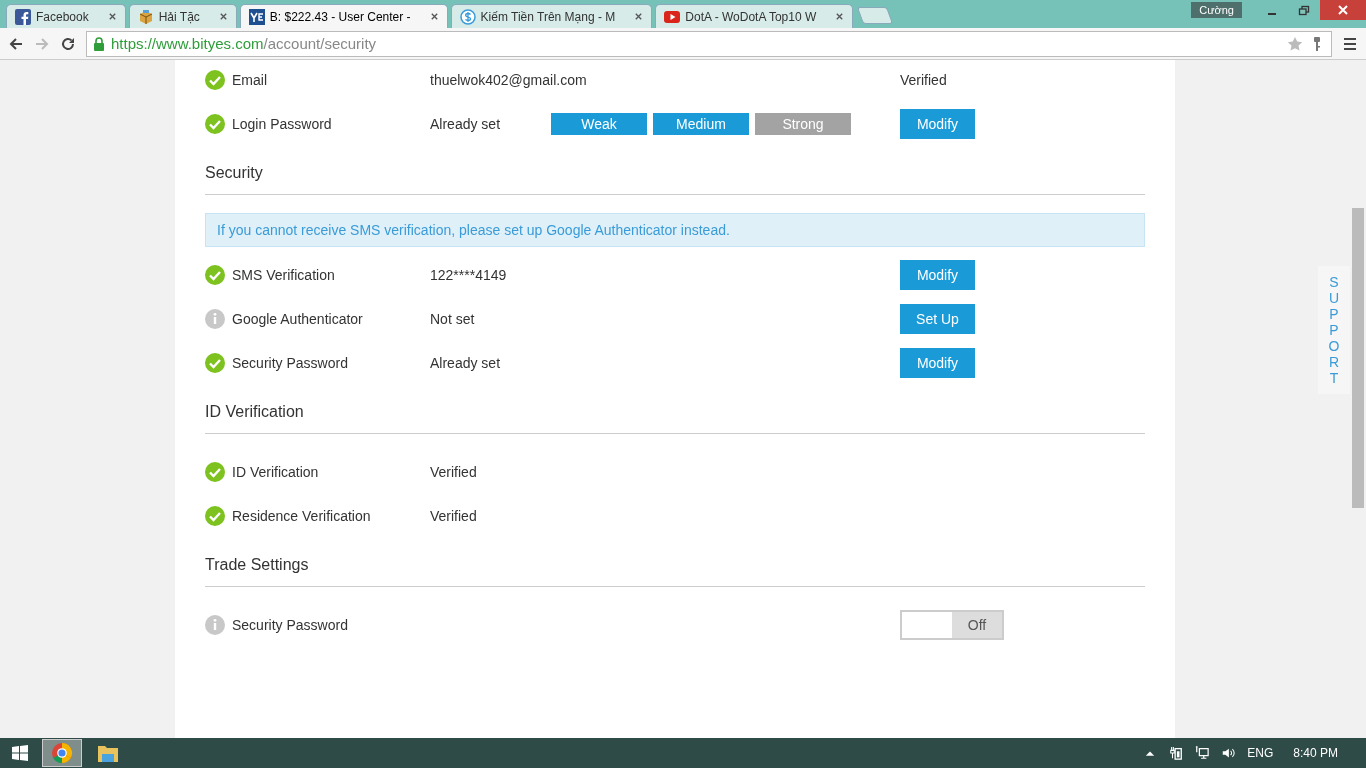 The height and width of the screenshot is (768, 1366). What do you see at coordinates (469, 275) in the screenshot?
I see `row-value: 122****4149` at bounding box center [469, 275].